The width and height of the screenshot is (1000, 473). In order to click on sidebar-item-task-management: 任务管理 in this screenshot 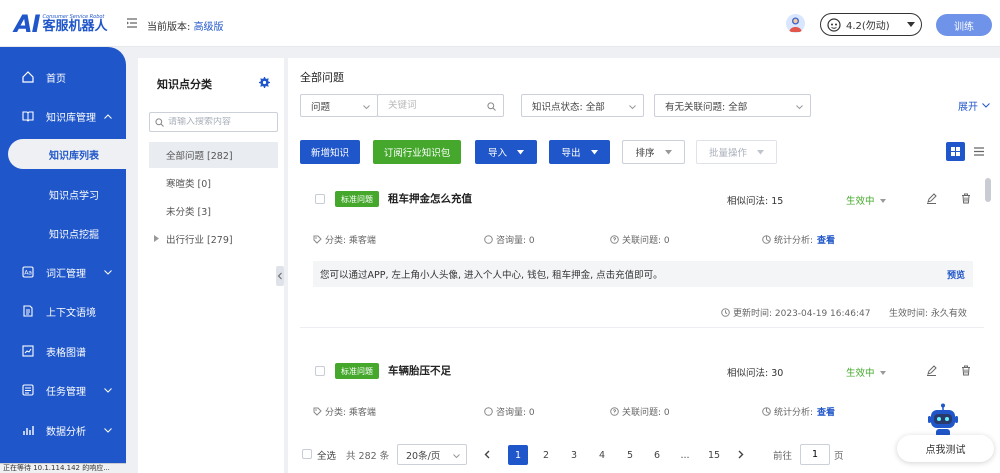, I will do `click(63, 390)`.